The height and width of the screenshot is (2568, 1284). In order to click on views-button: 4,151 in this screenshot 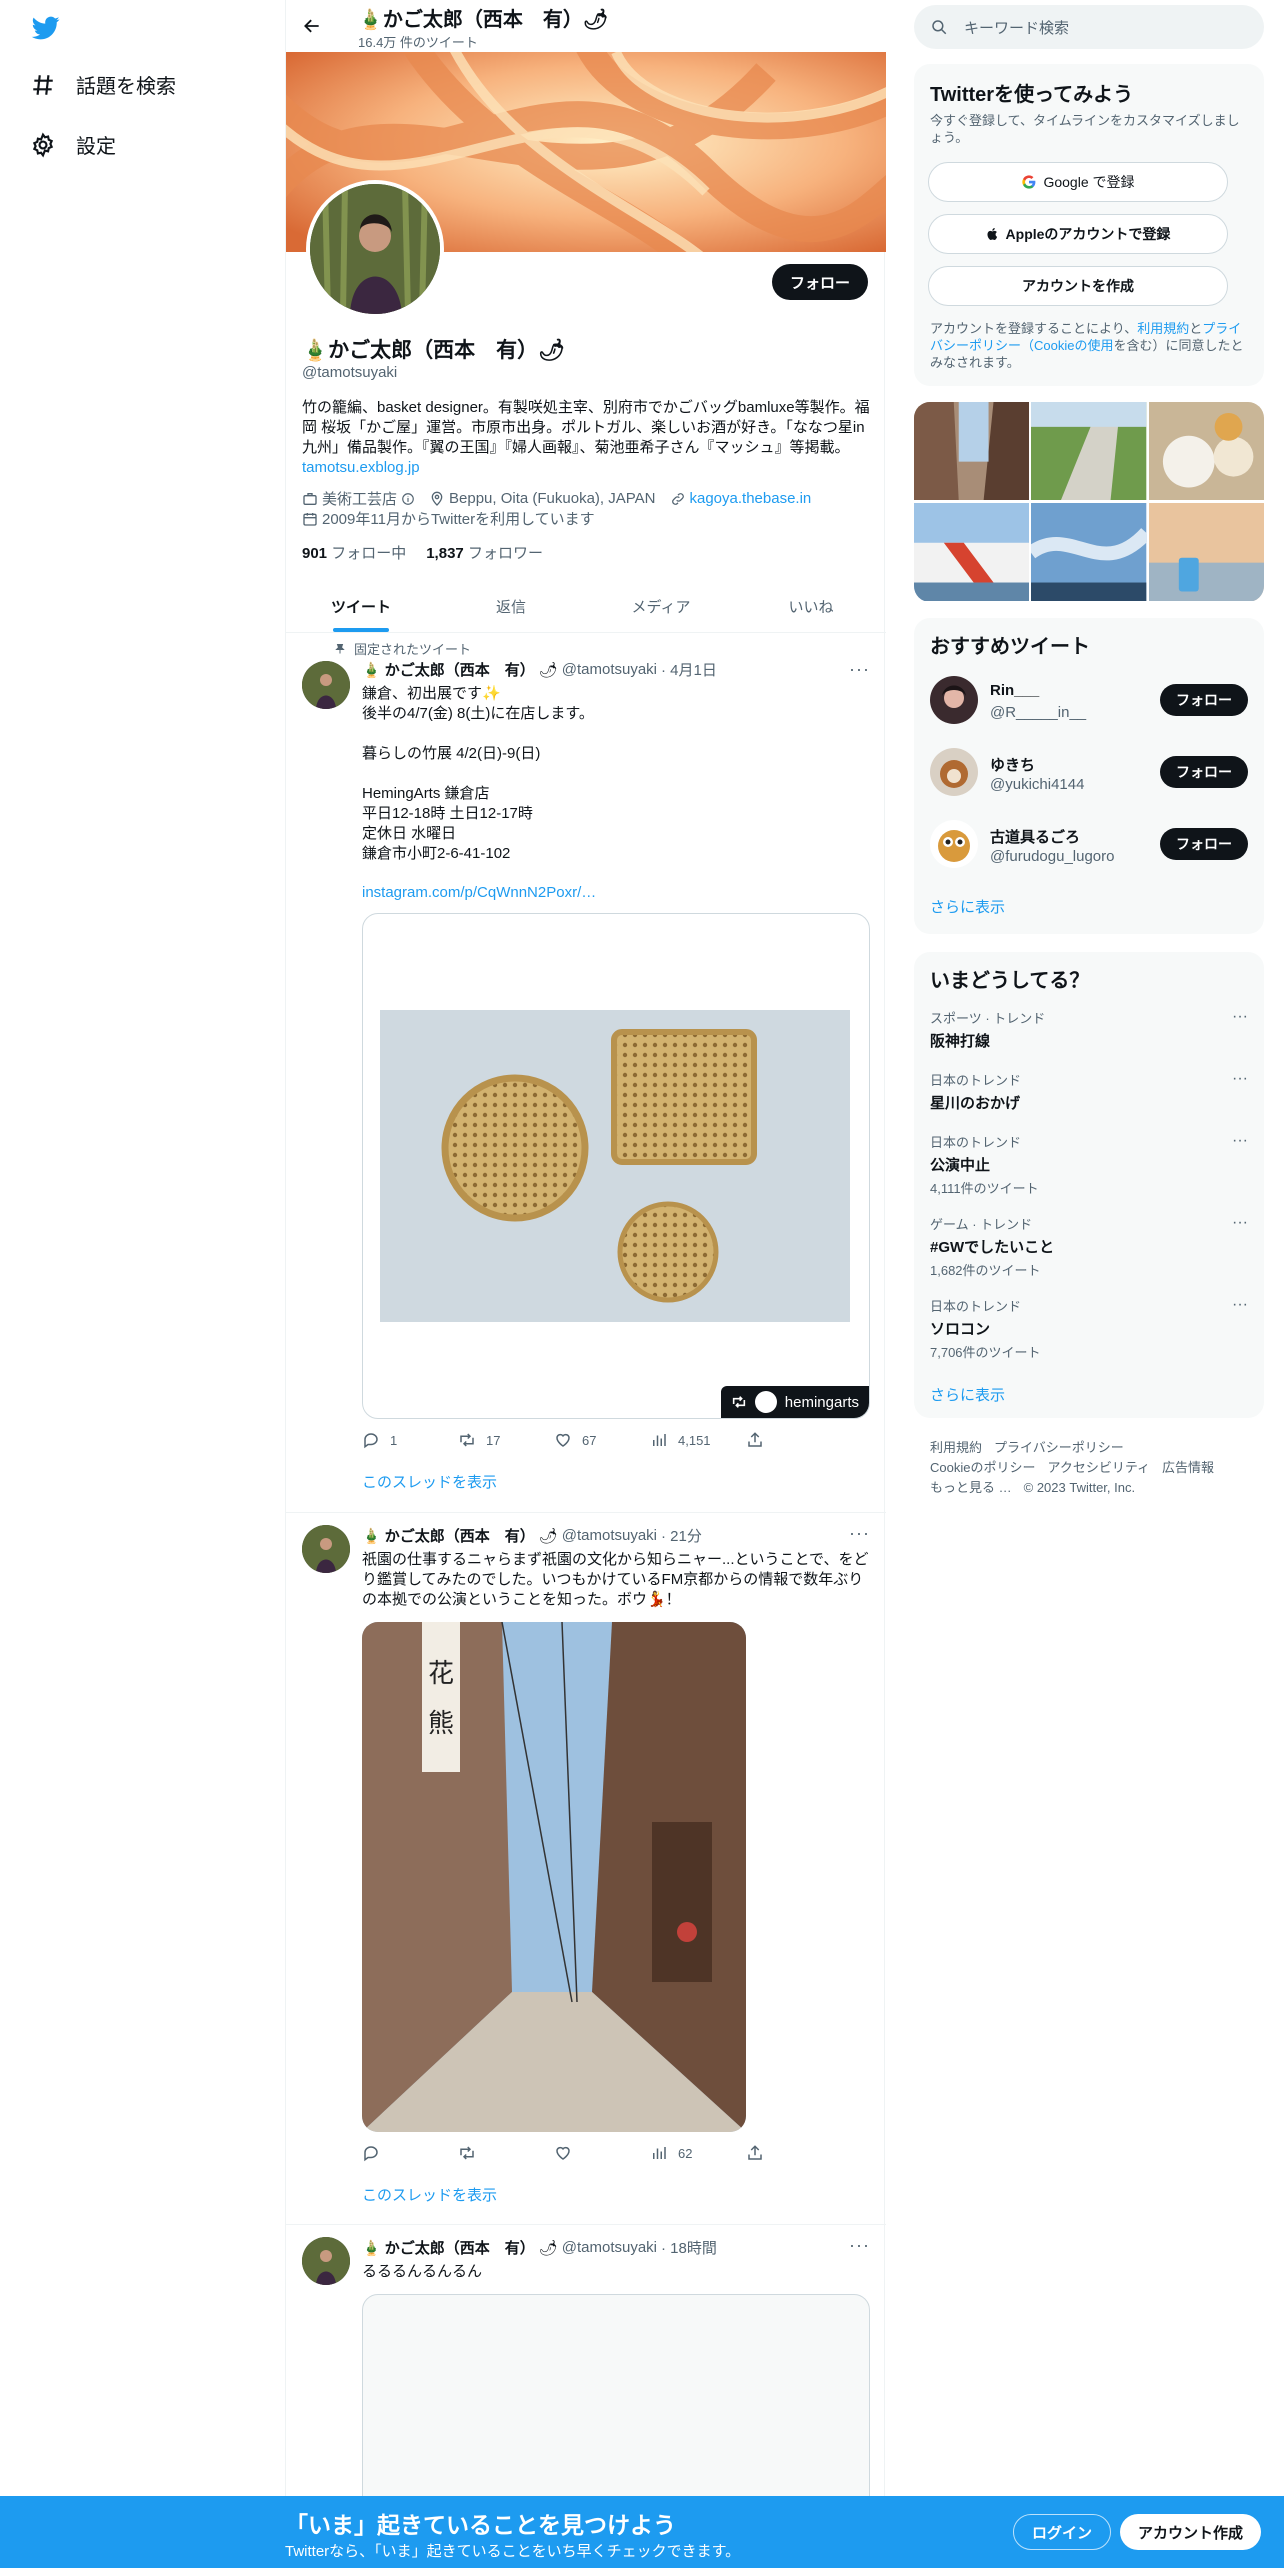, I will do `click(698, 1440)`.